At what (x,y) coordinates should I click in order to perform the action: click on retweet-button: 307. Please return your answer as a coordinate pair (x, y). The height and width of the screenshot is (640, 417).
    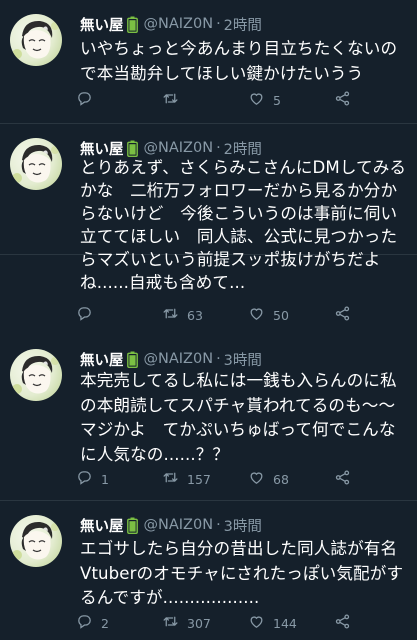
    Looking at the image, I should click on (186, 623).